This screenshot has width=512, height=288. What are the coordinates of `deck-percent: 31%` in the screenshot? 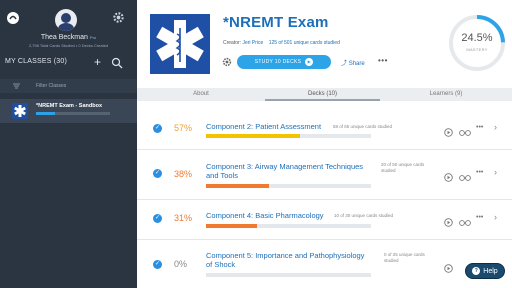 It's located at (183, 218).